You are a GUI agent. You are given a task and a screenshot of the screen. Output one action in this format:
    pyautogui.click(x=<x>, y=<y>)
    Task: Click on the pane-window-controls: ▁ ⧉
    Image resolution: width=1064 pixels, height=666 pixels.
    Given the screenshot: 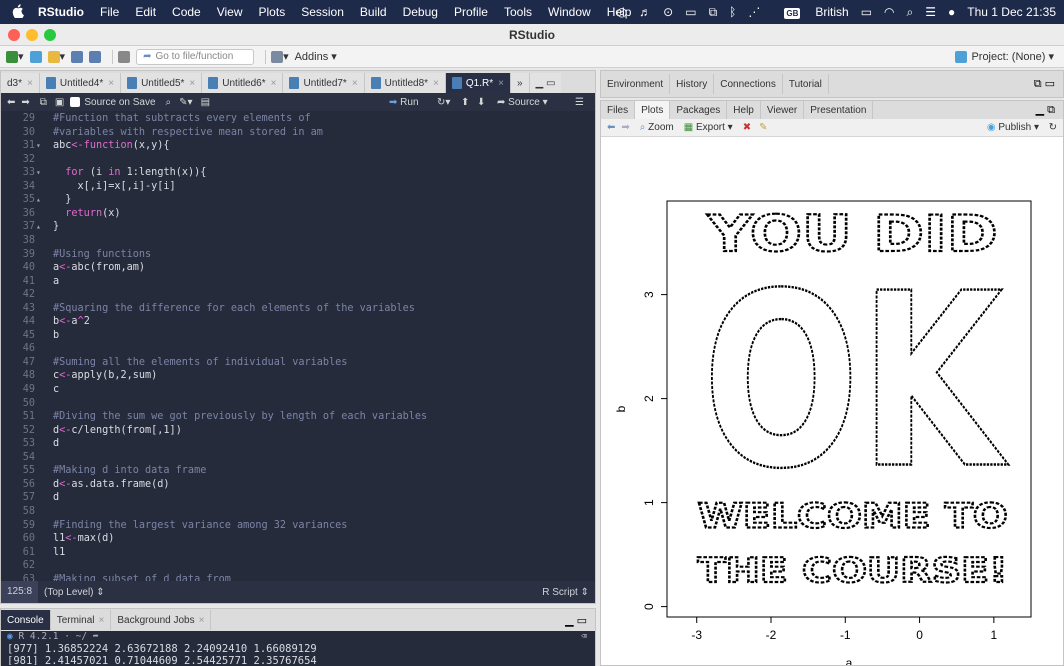 What is the action you would take?
    pyautogui.click(x=1045, y=110)
    